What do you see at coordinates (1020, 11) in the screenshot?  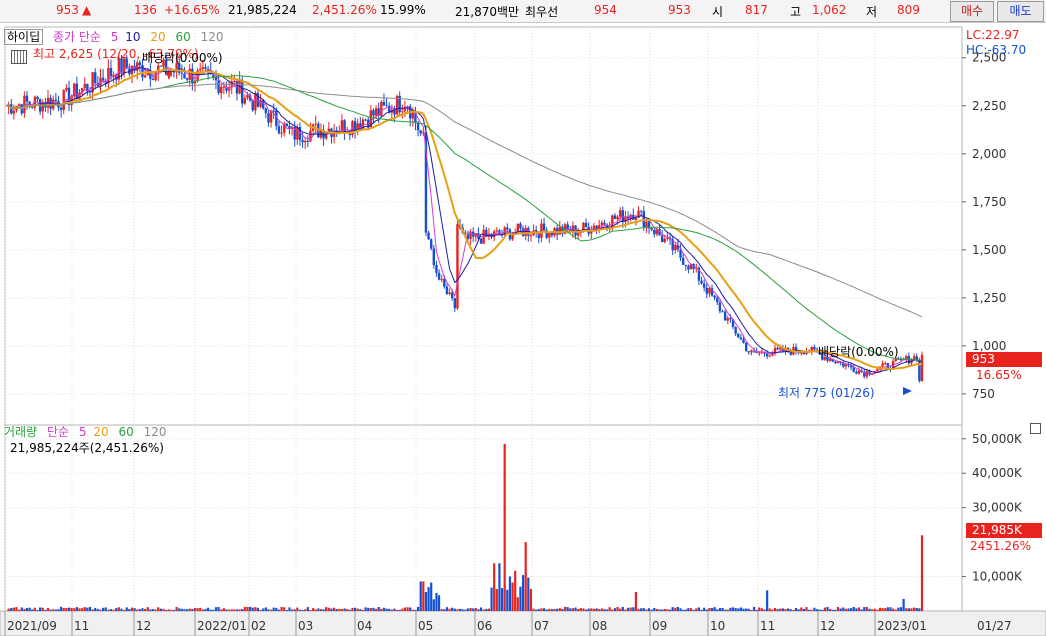 I see `sell-button: 매도` at bounding box center [1020, 11].